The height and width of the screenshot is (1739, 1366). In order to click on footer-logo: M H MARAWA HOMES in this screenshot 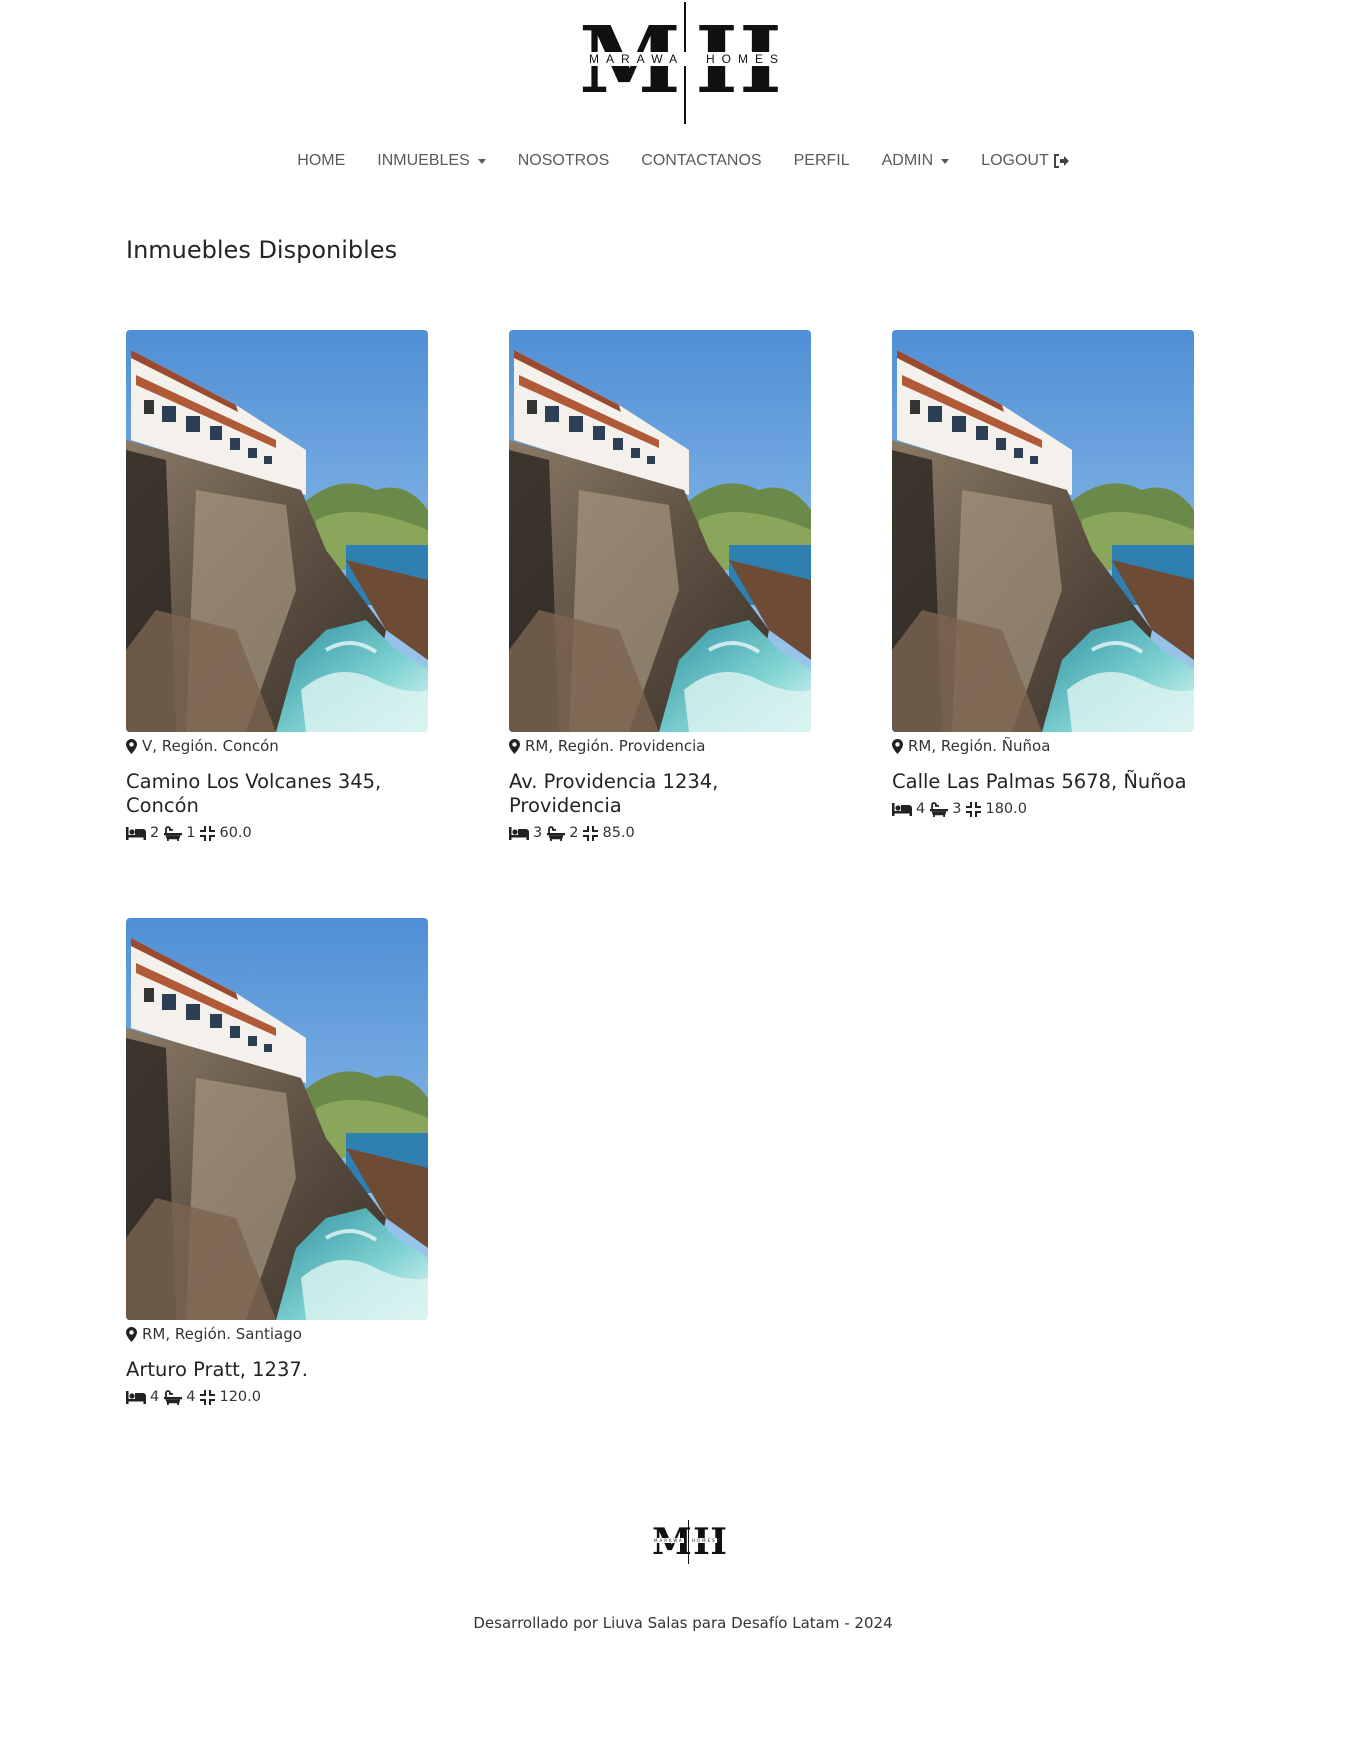, I will do `click(689, 1542)`.